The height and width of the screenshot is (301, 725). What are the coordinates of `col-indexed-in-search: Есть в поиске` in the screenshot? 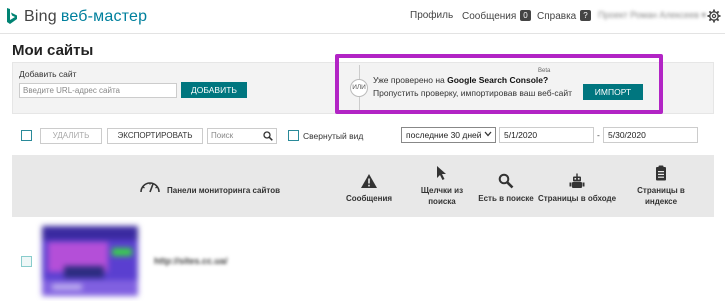 It's located at (506, 188).